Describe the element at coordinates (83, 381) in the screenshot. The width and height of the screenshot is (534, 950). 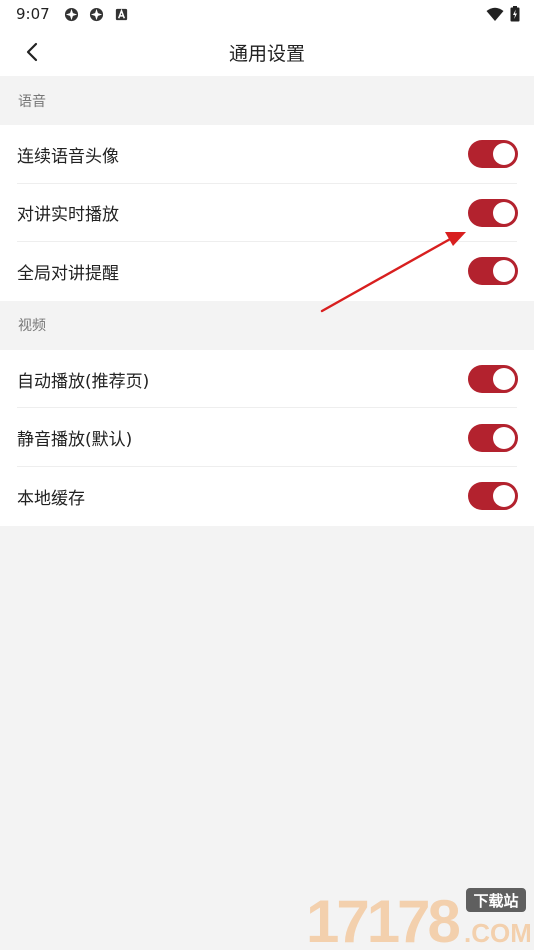
I see `setting-label: 自动播放(推荐页)` at that location.